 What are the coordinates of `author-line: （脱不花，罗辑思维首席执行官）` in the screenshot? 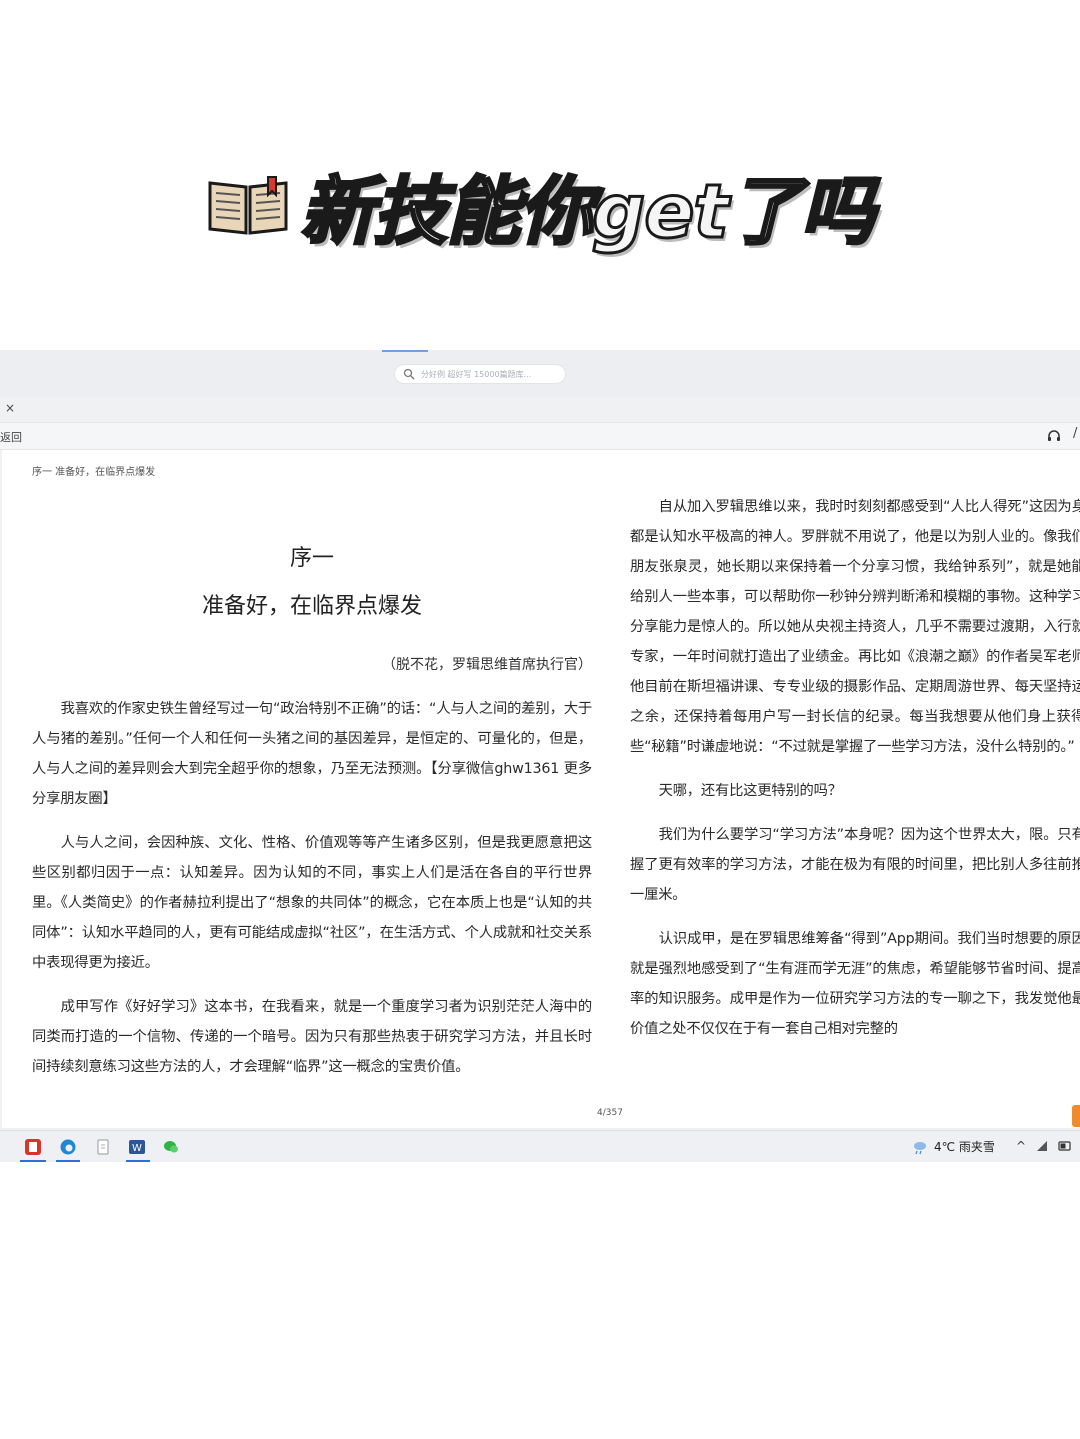 It's located at (487, 665).